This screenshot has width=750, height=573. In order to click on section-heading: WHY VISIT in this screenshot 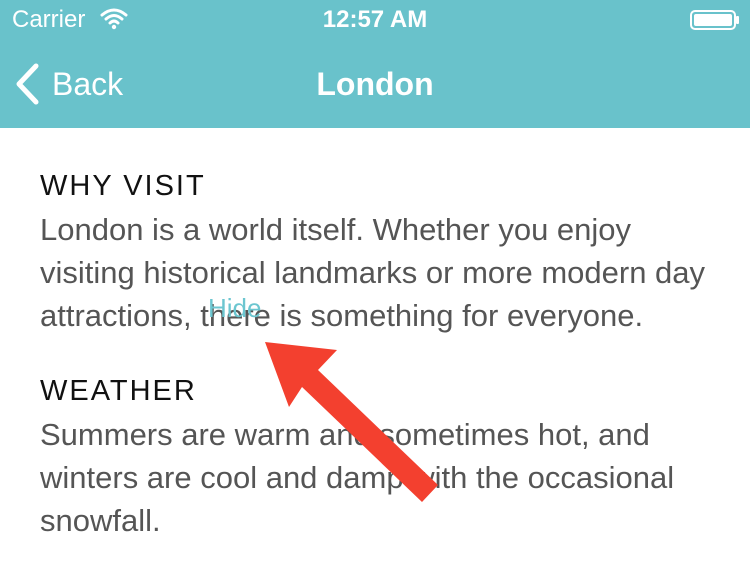, I will do `click(123, 186)`.